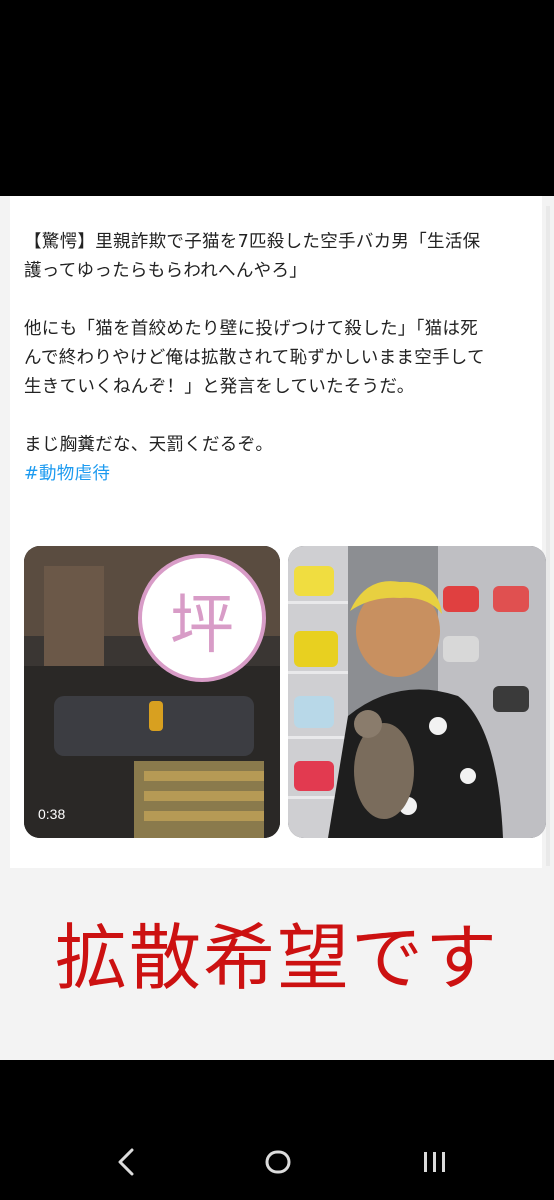 Image resolution: width=554 pixels, height=1200 pixels. Describe the element at coordinates (52, 814) in the screenshot. I see `video-duration: 0:38` at that location.